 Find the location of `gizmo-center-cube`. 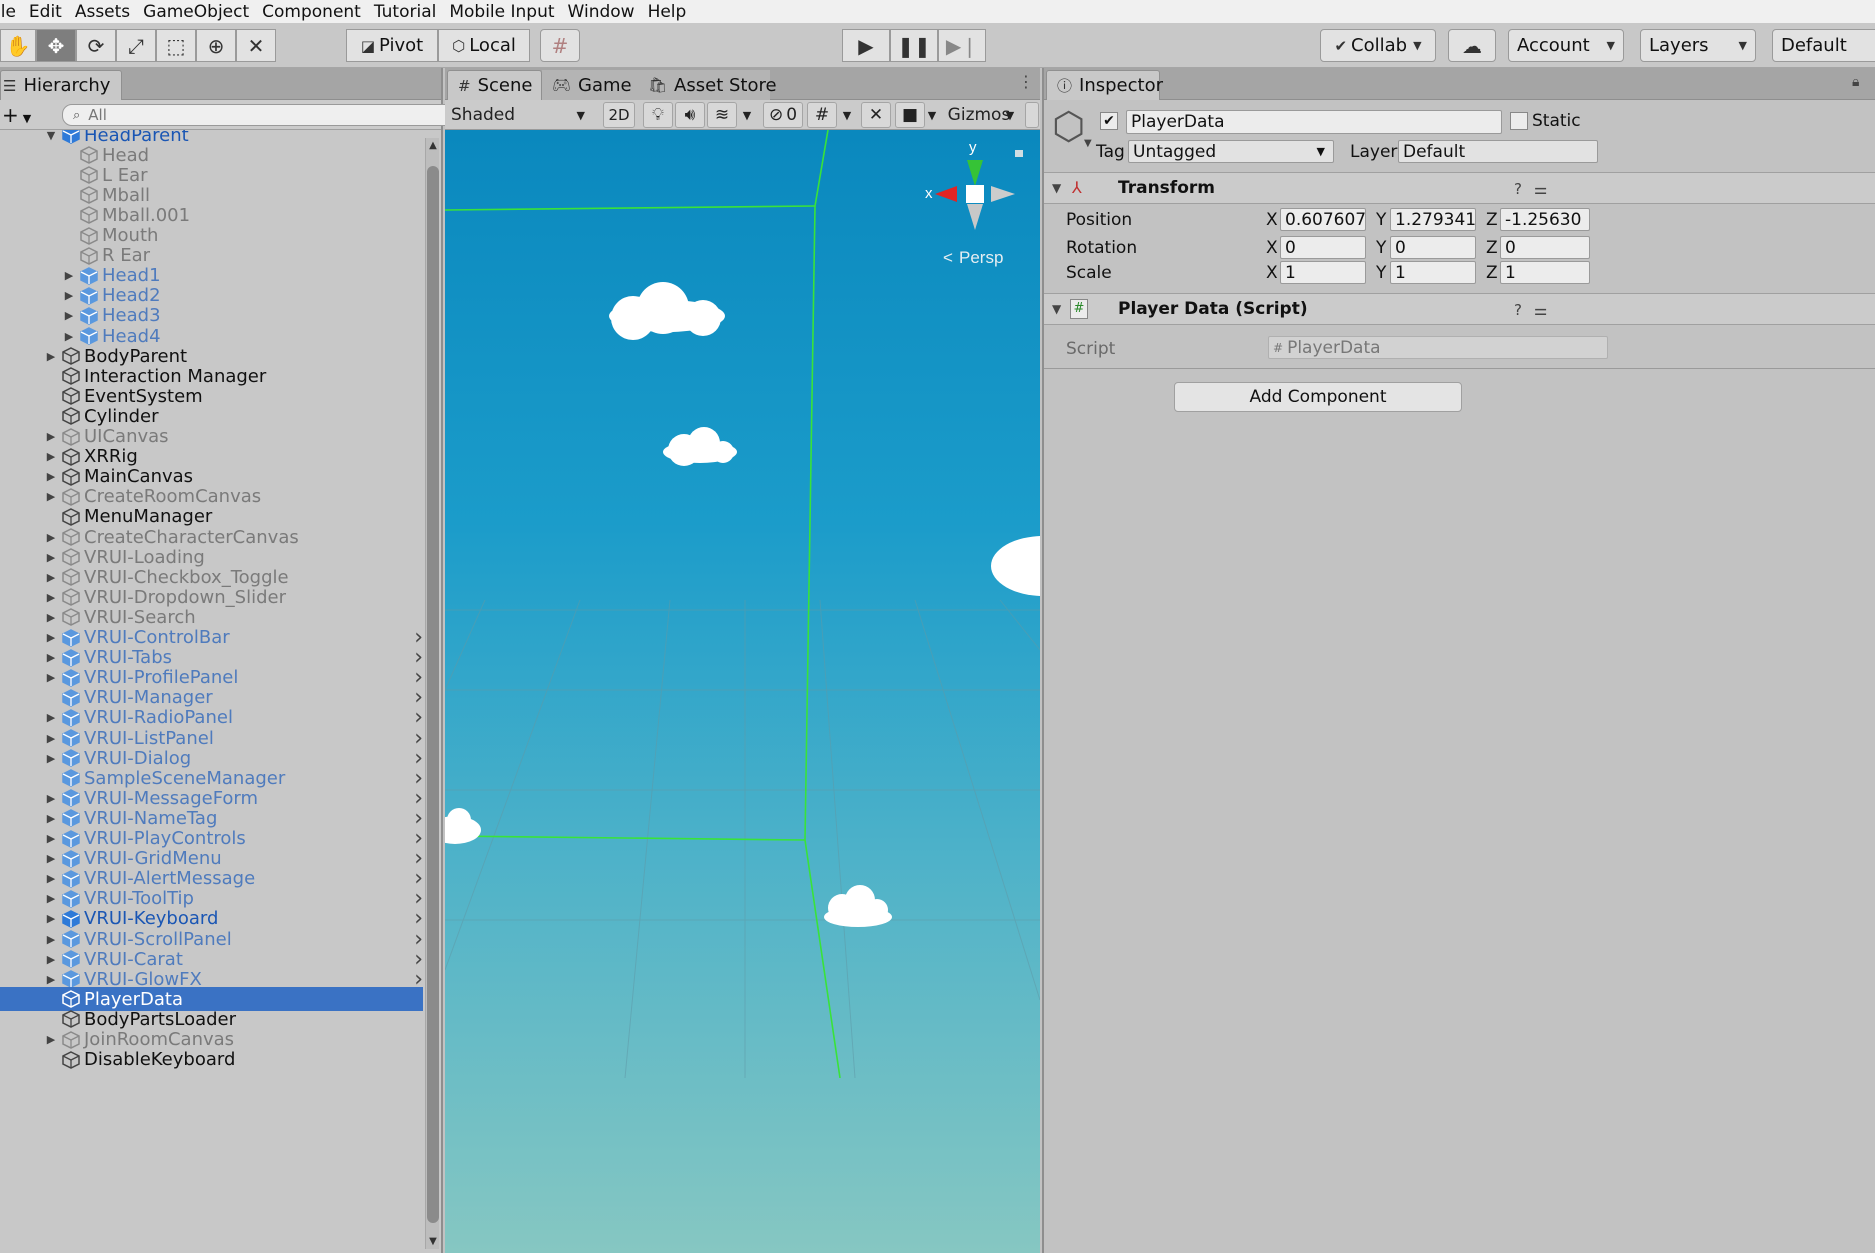

gizmo-center-cube is located at coordinates (975, 194).